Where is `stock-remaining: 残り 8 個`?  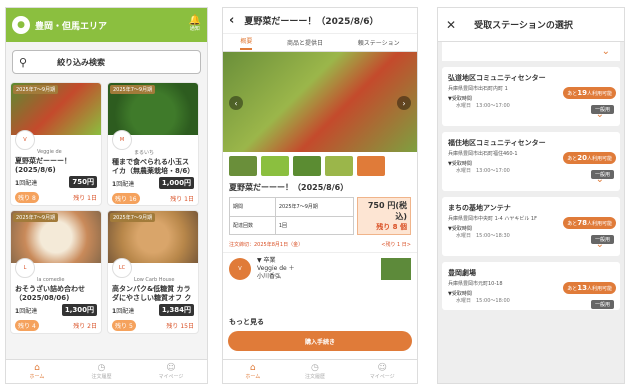 stock-remaining: 残り 8 個 is located at coordinates (391, 227).